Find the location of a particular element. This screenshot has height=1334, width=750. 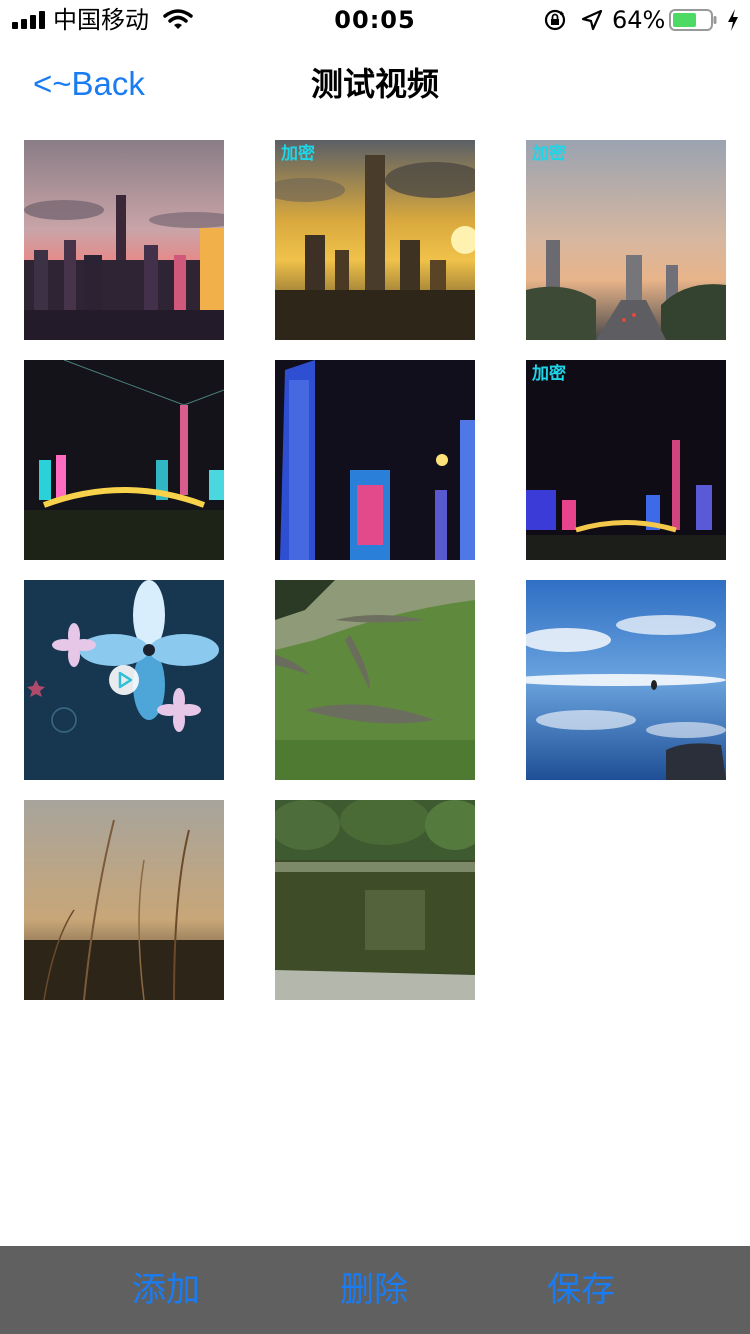

battery-percent: 64% is located at coordinates (639, 20).